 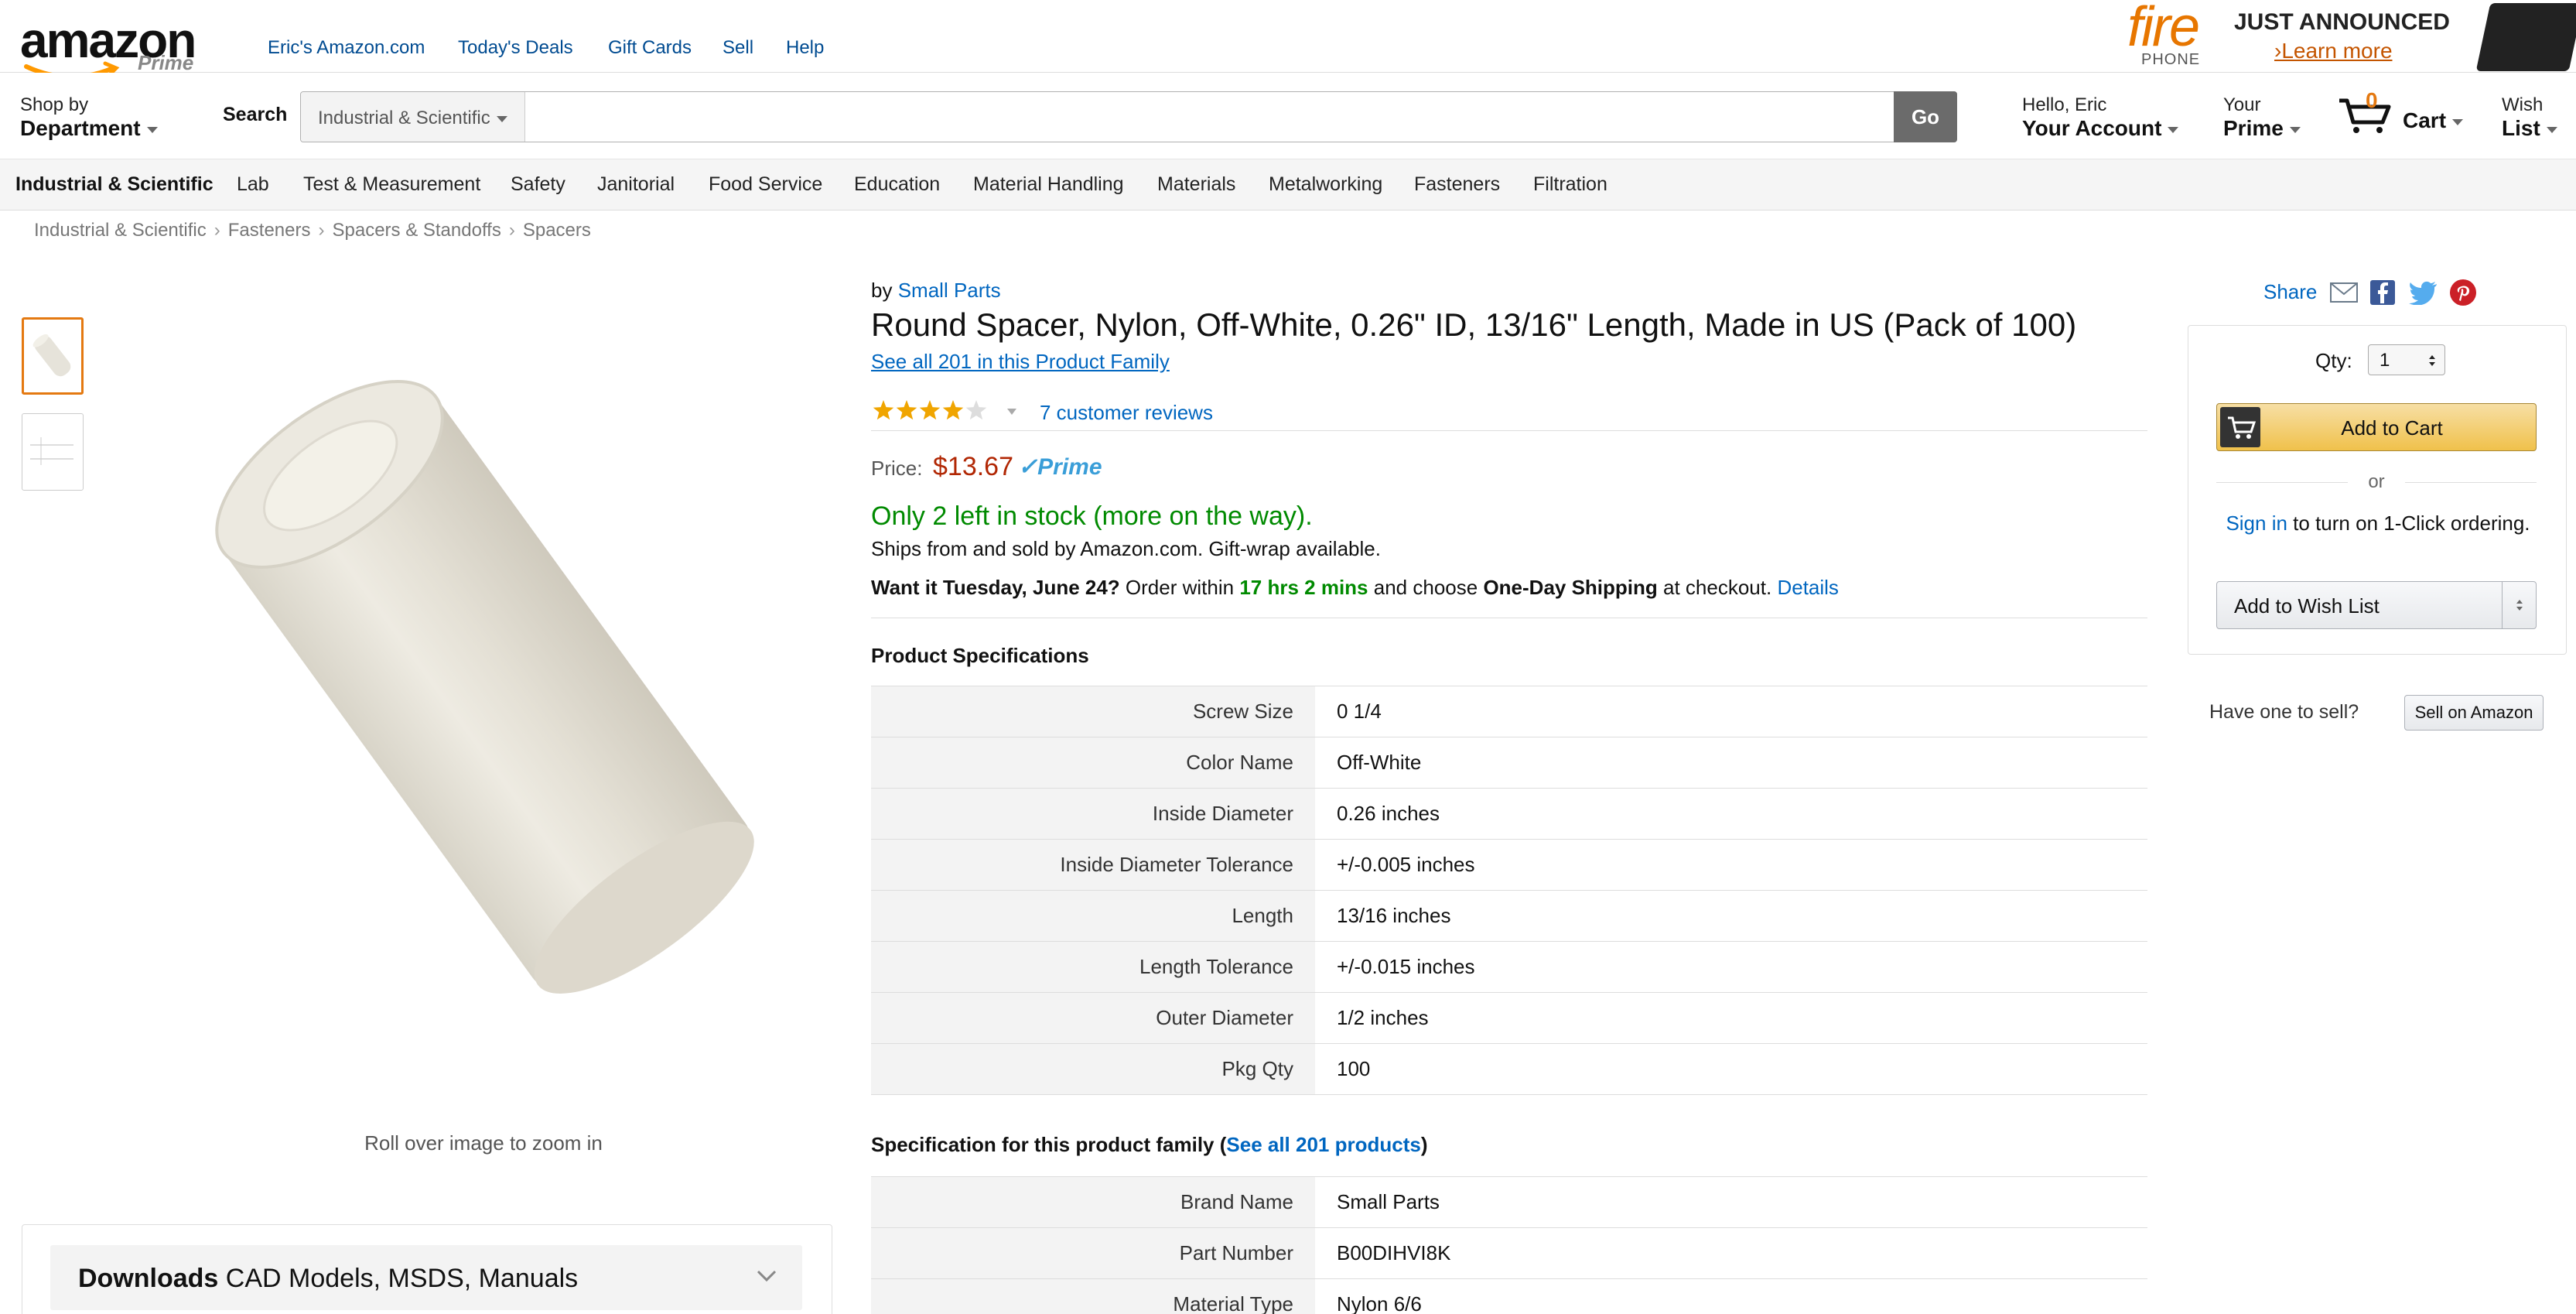 I want to click on add-to-wish-list-button: Add to Wish List, so click(x=2376, y=605).